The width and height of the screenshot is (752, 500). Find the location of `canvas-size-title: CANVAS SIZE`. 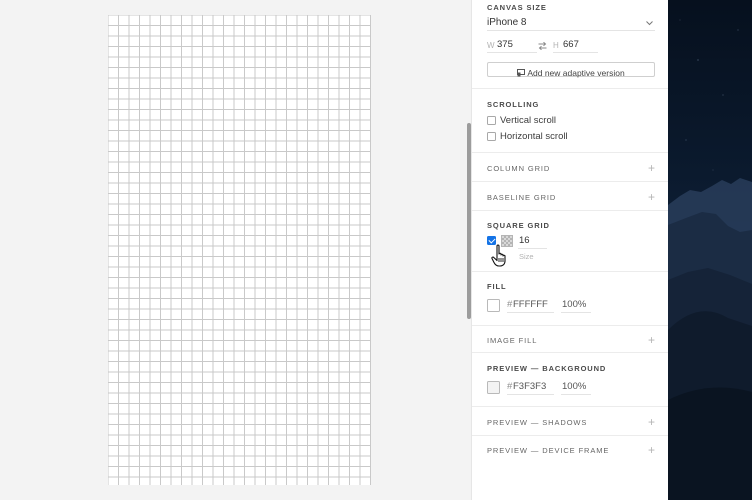

canvas-size-title: CANVAS SIZE is located at coordinates (517, 7).